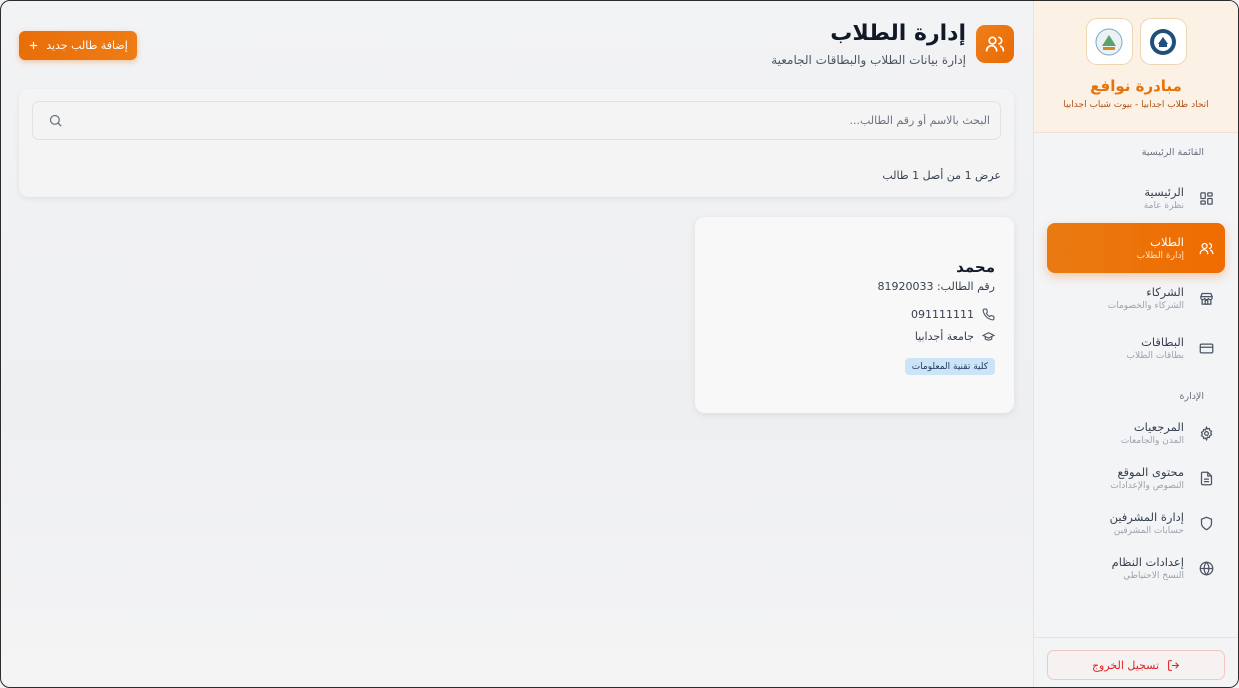  What do you see at coordinates (949, 366) in the screenshot?
I see `faculty-badge: كلية تقنية المعلومات` at bounding box center [949, 366].